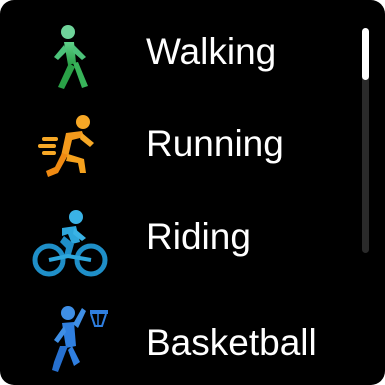  I want to click on activity-label-riding: Riding, so click(198, 236).